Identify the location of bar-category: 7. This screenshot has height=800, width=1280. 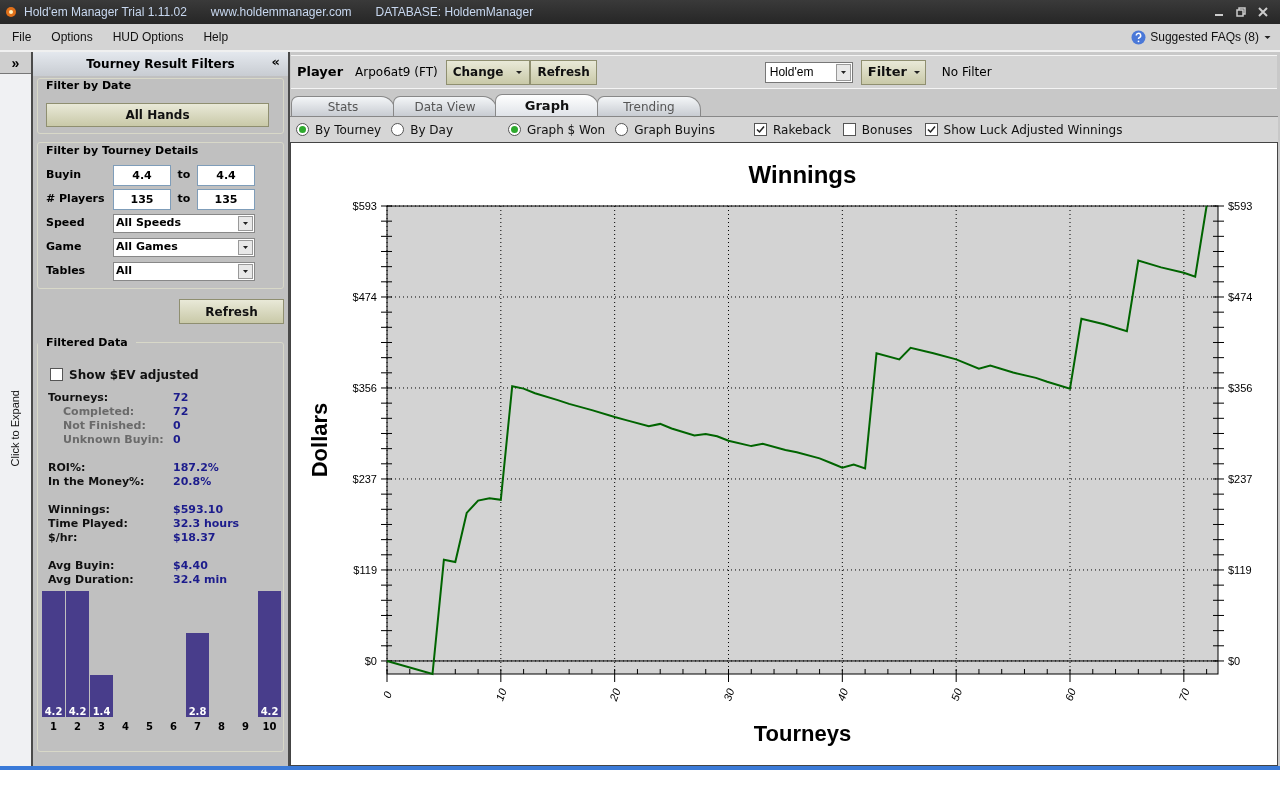
(197, 726).